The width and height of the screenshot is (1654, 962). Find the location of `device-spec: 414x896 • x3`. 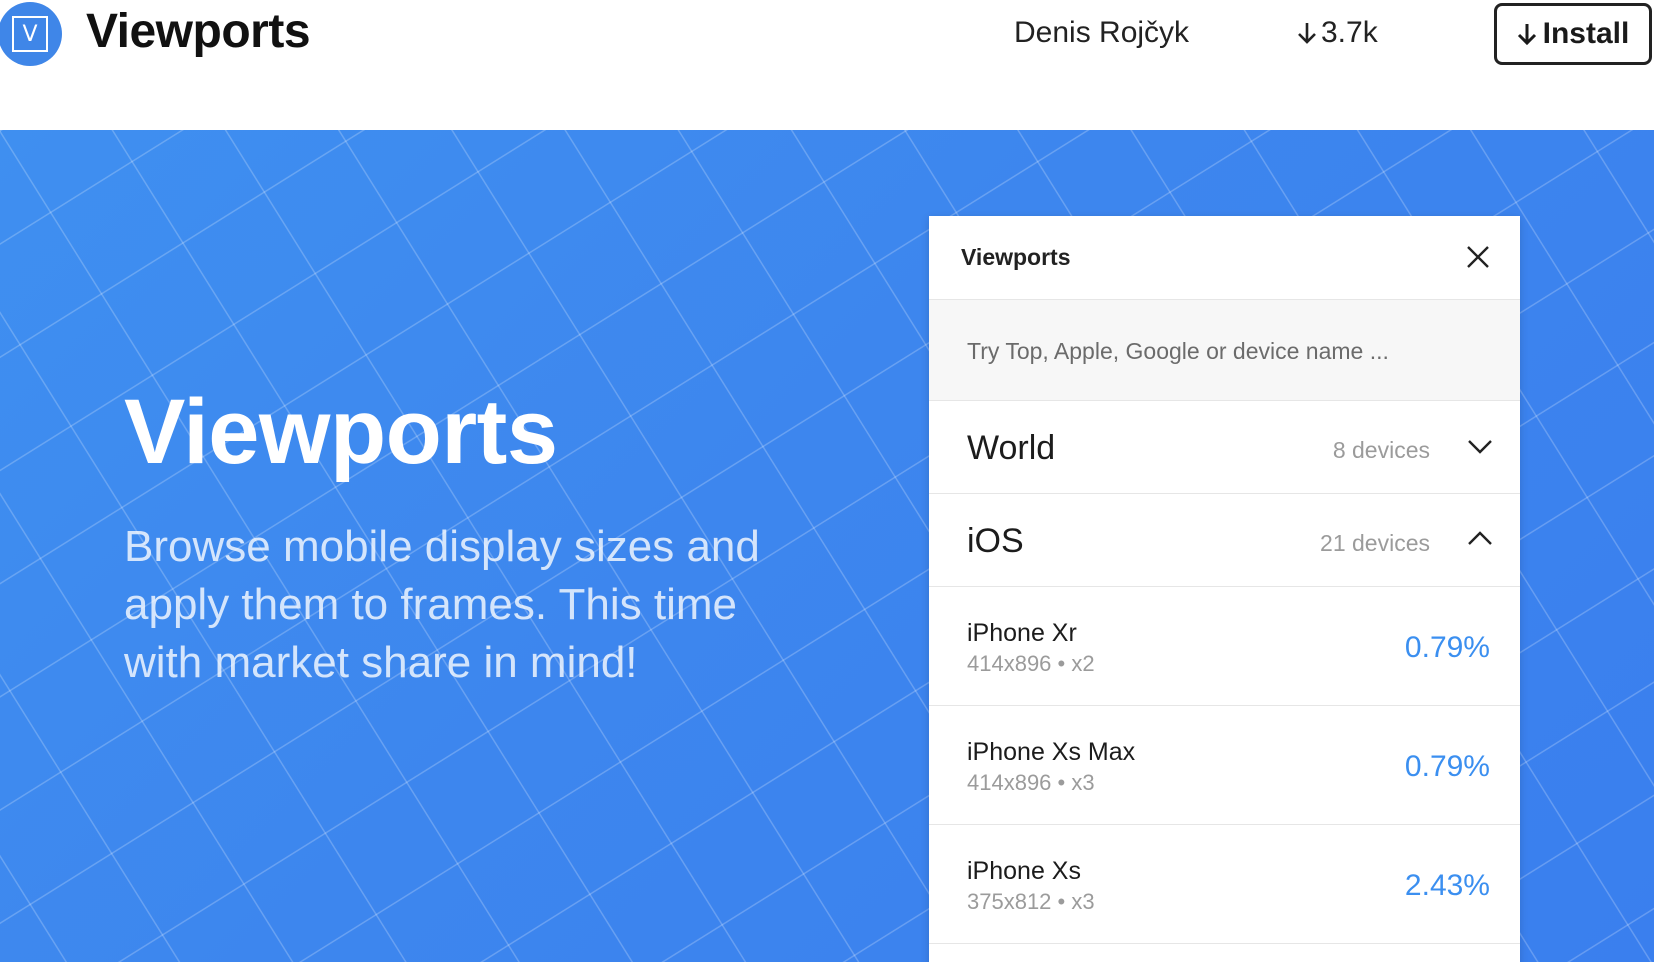

device-spec: 414x896 • x3 is located at coordinates (1031, 782).